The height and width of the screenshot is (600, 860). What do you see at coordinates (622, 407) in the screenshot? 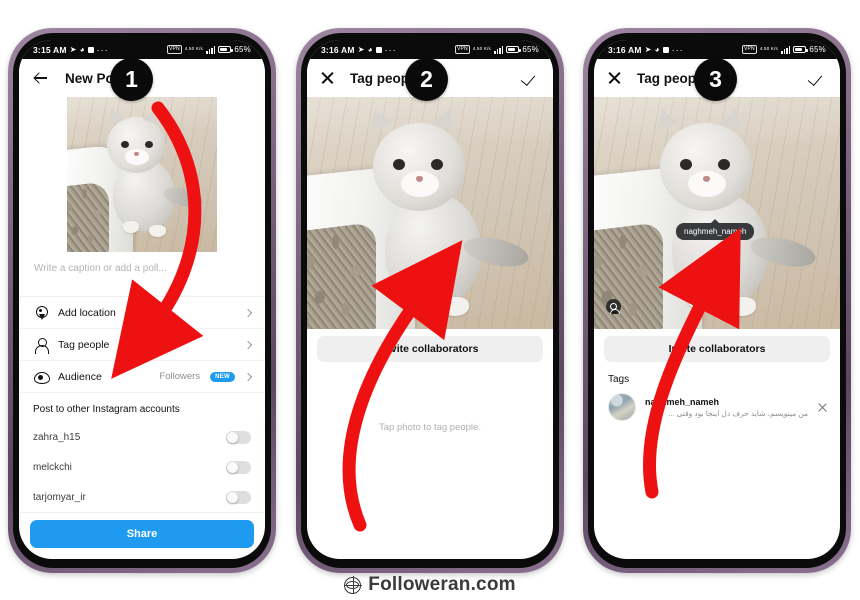
I see `avatar` at bounding box center [622, 407].